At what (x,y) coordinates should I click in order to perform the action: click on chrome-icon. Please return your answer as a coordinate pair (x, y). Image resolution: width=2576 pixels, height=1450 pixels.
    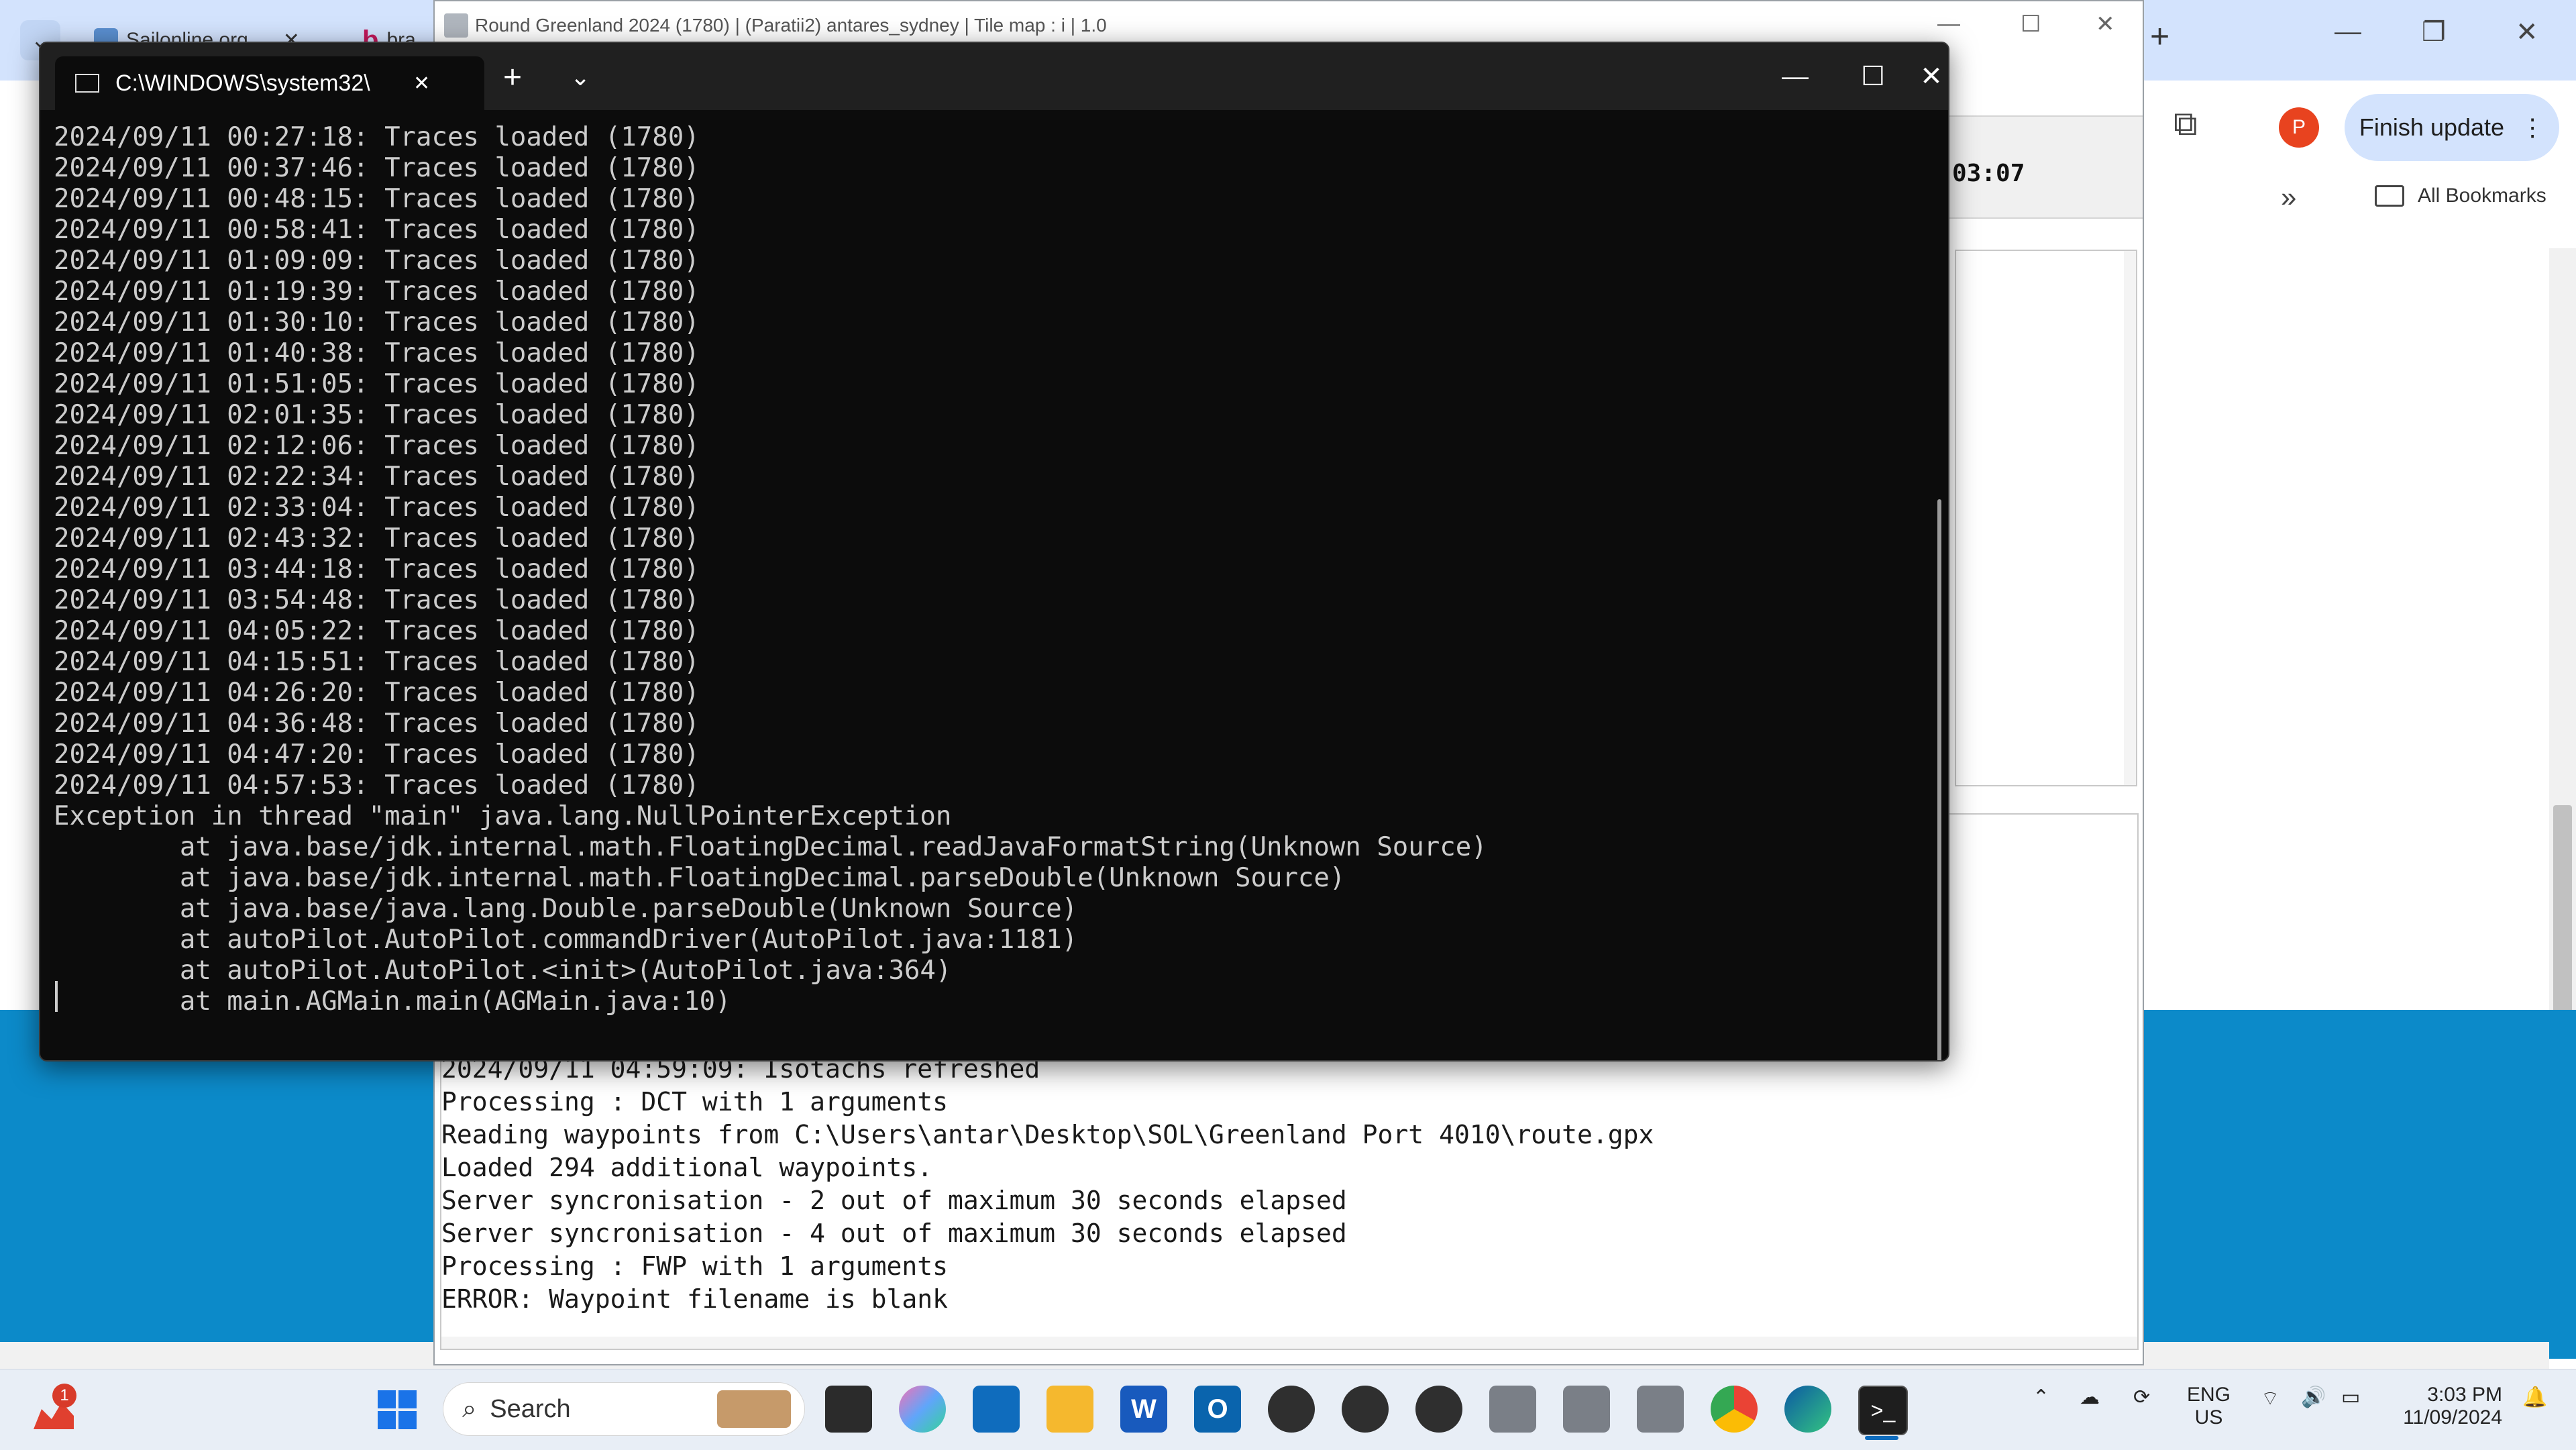
    Looking at the image, I should click on (1734, 1410).